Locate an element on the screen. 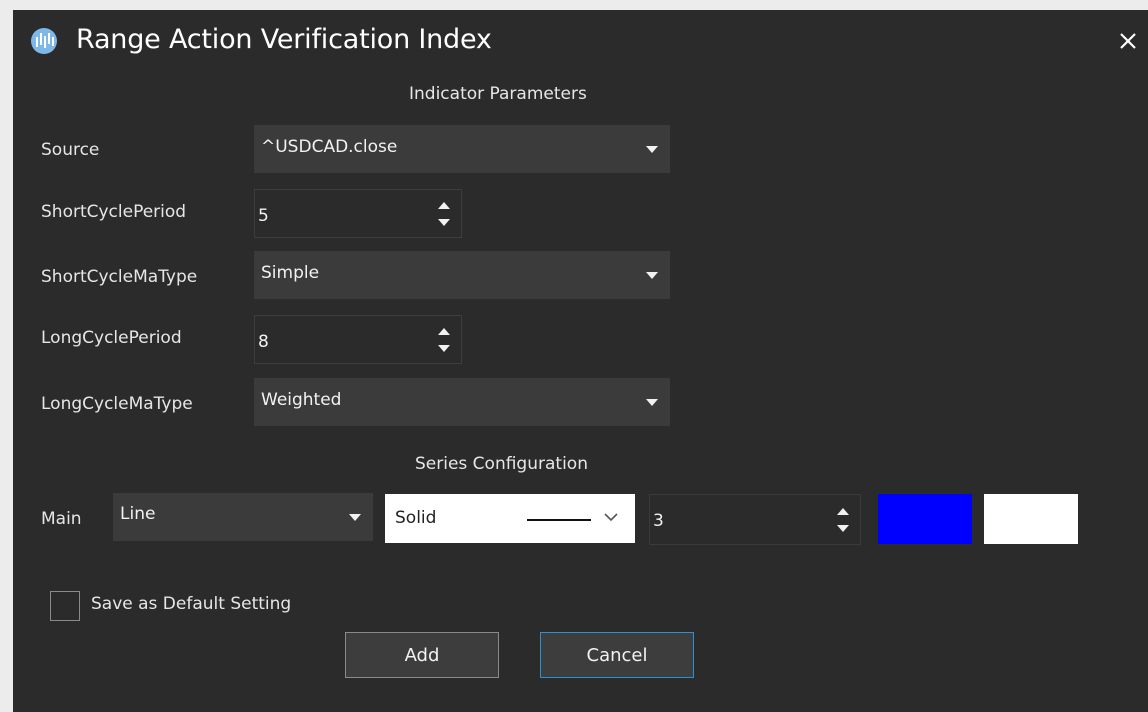  series-color-swatch is located at coordinates (925, 519).